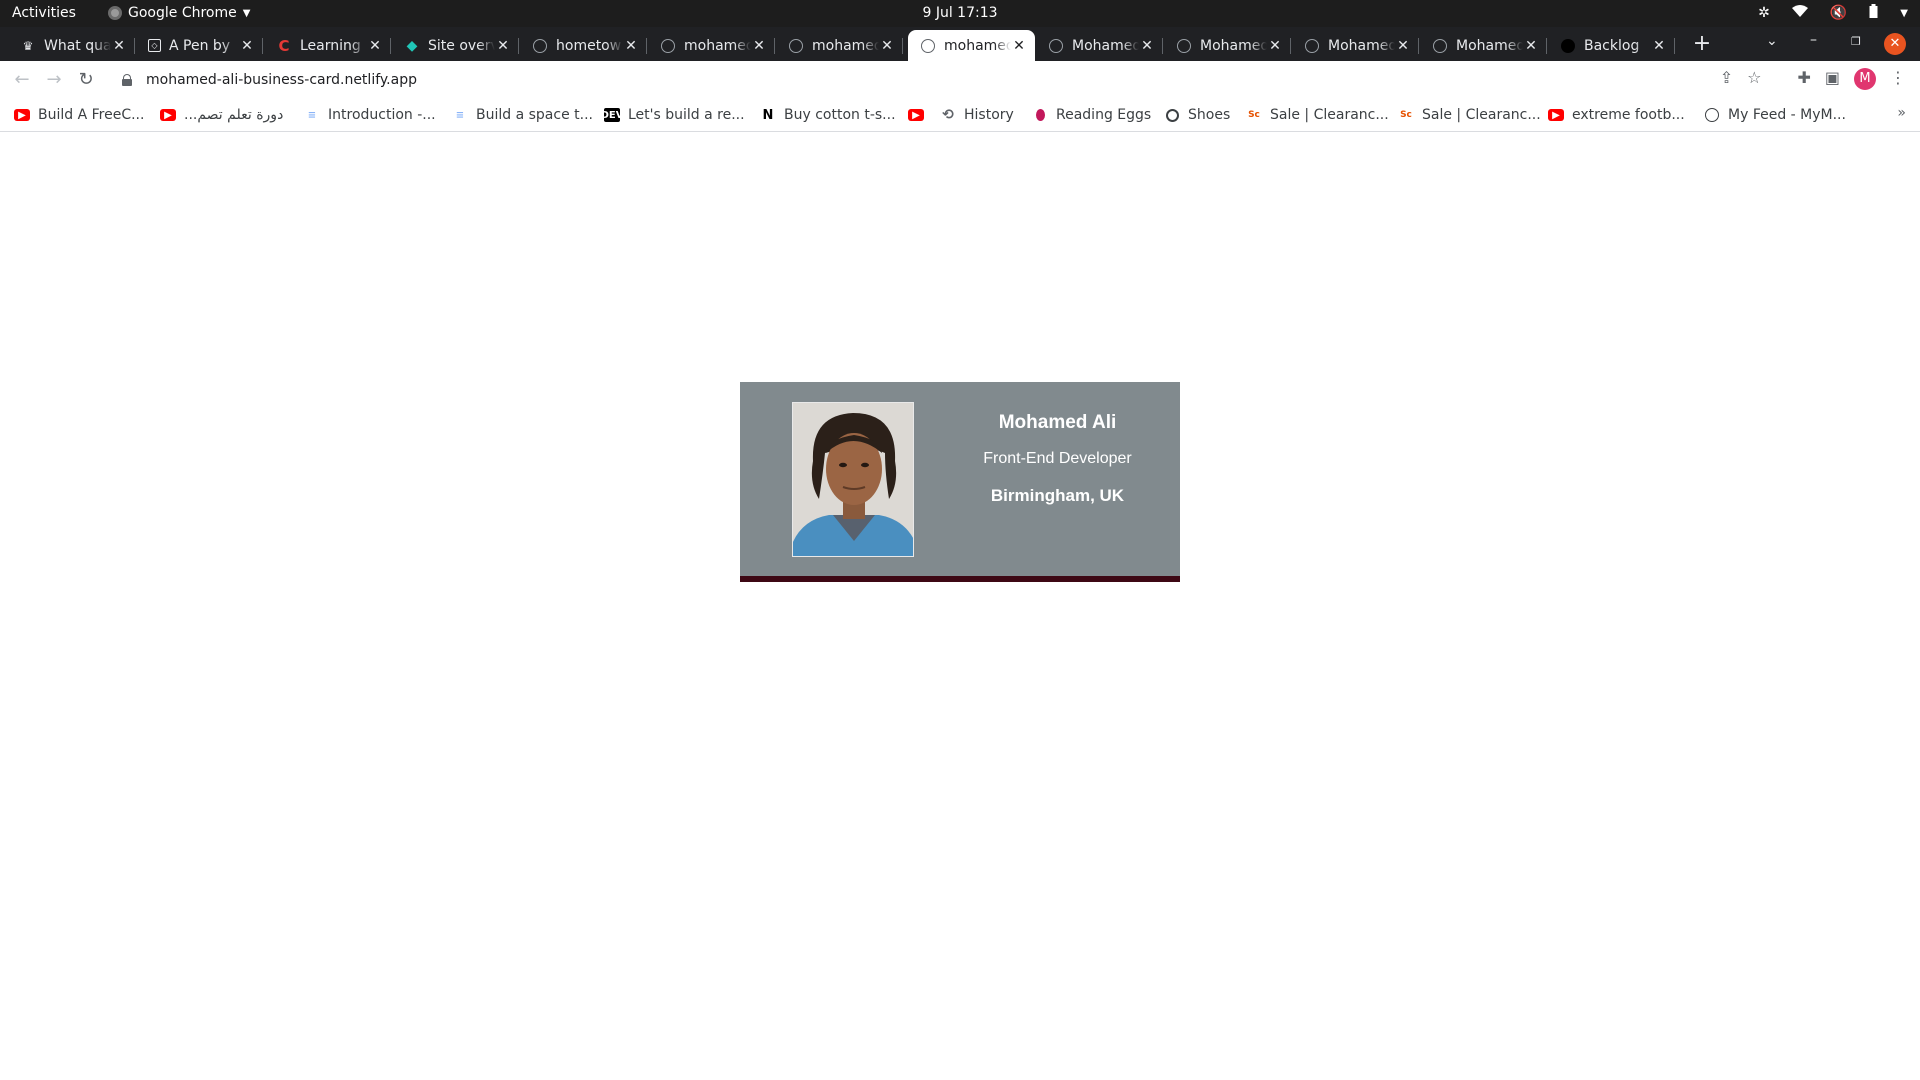 This screenshot has width=1920, height=1080. What do you see at coordinates (1726, 79) in the screenshot?
I see `share-icon: ⇪` at bounding box center [1726, 79].